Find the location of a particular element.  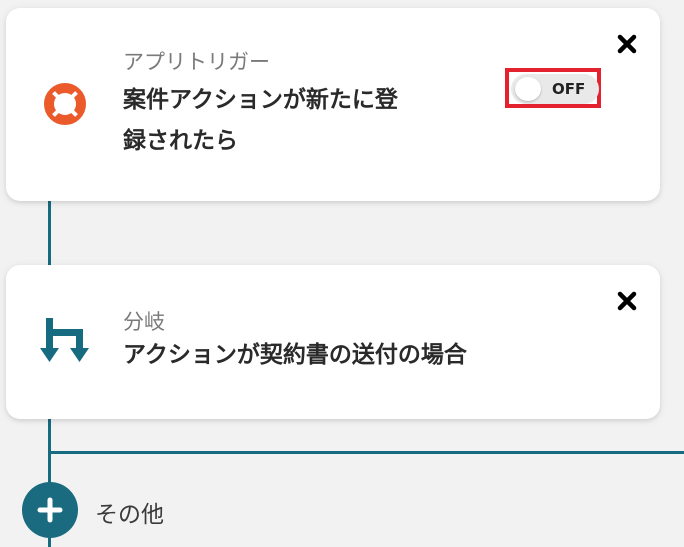

plus-icon is located at coordinates (50, 510).